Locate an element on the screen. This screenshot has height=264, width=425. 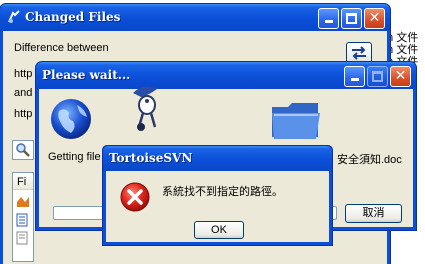
url-2: http is located at coordinates (23, 114).